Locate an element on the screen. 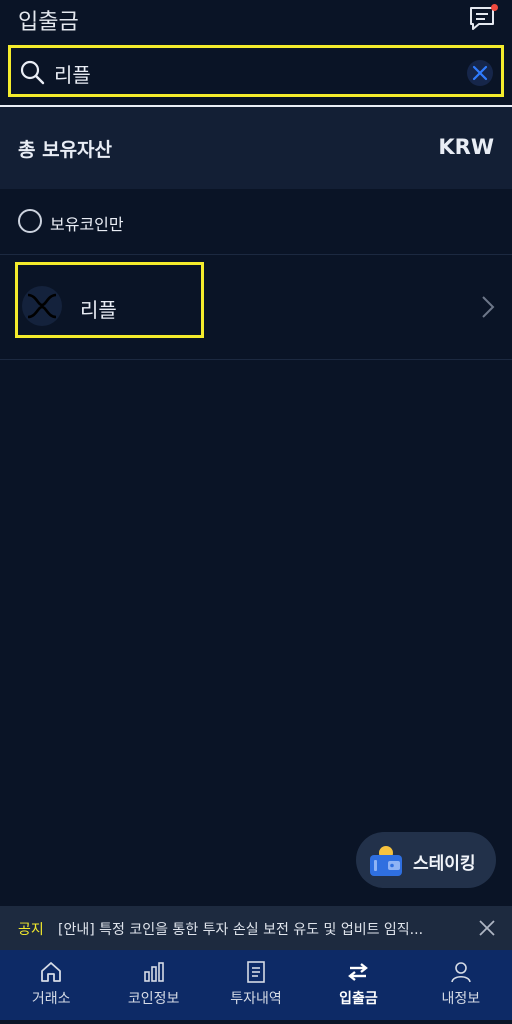 This screenshot has height=1024, width=512. staking-label: 스테이킹 is located at coordinates (444, 864).